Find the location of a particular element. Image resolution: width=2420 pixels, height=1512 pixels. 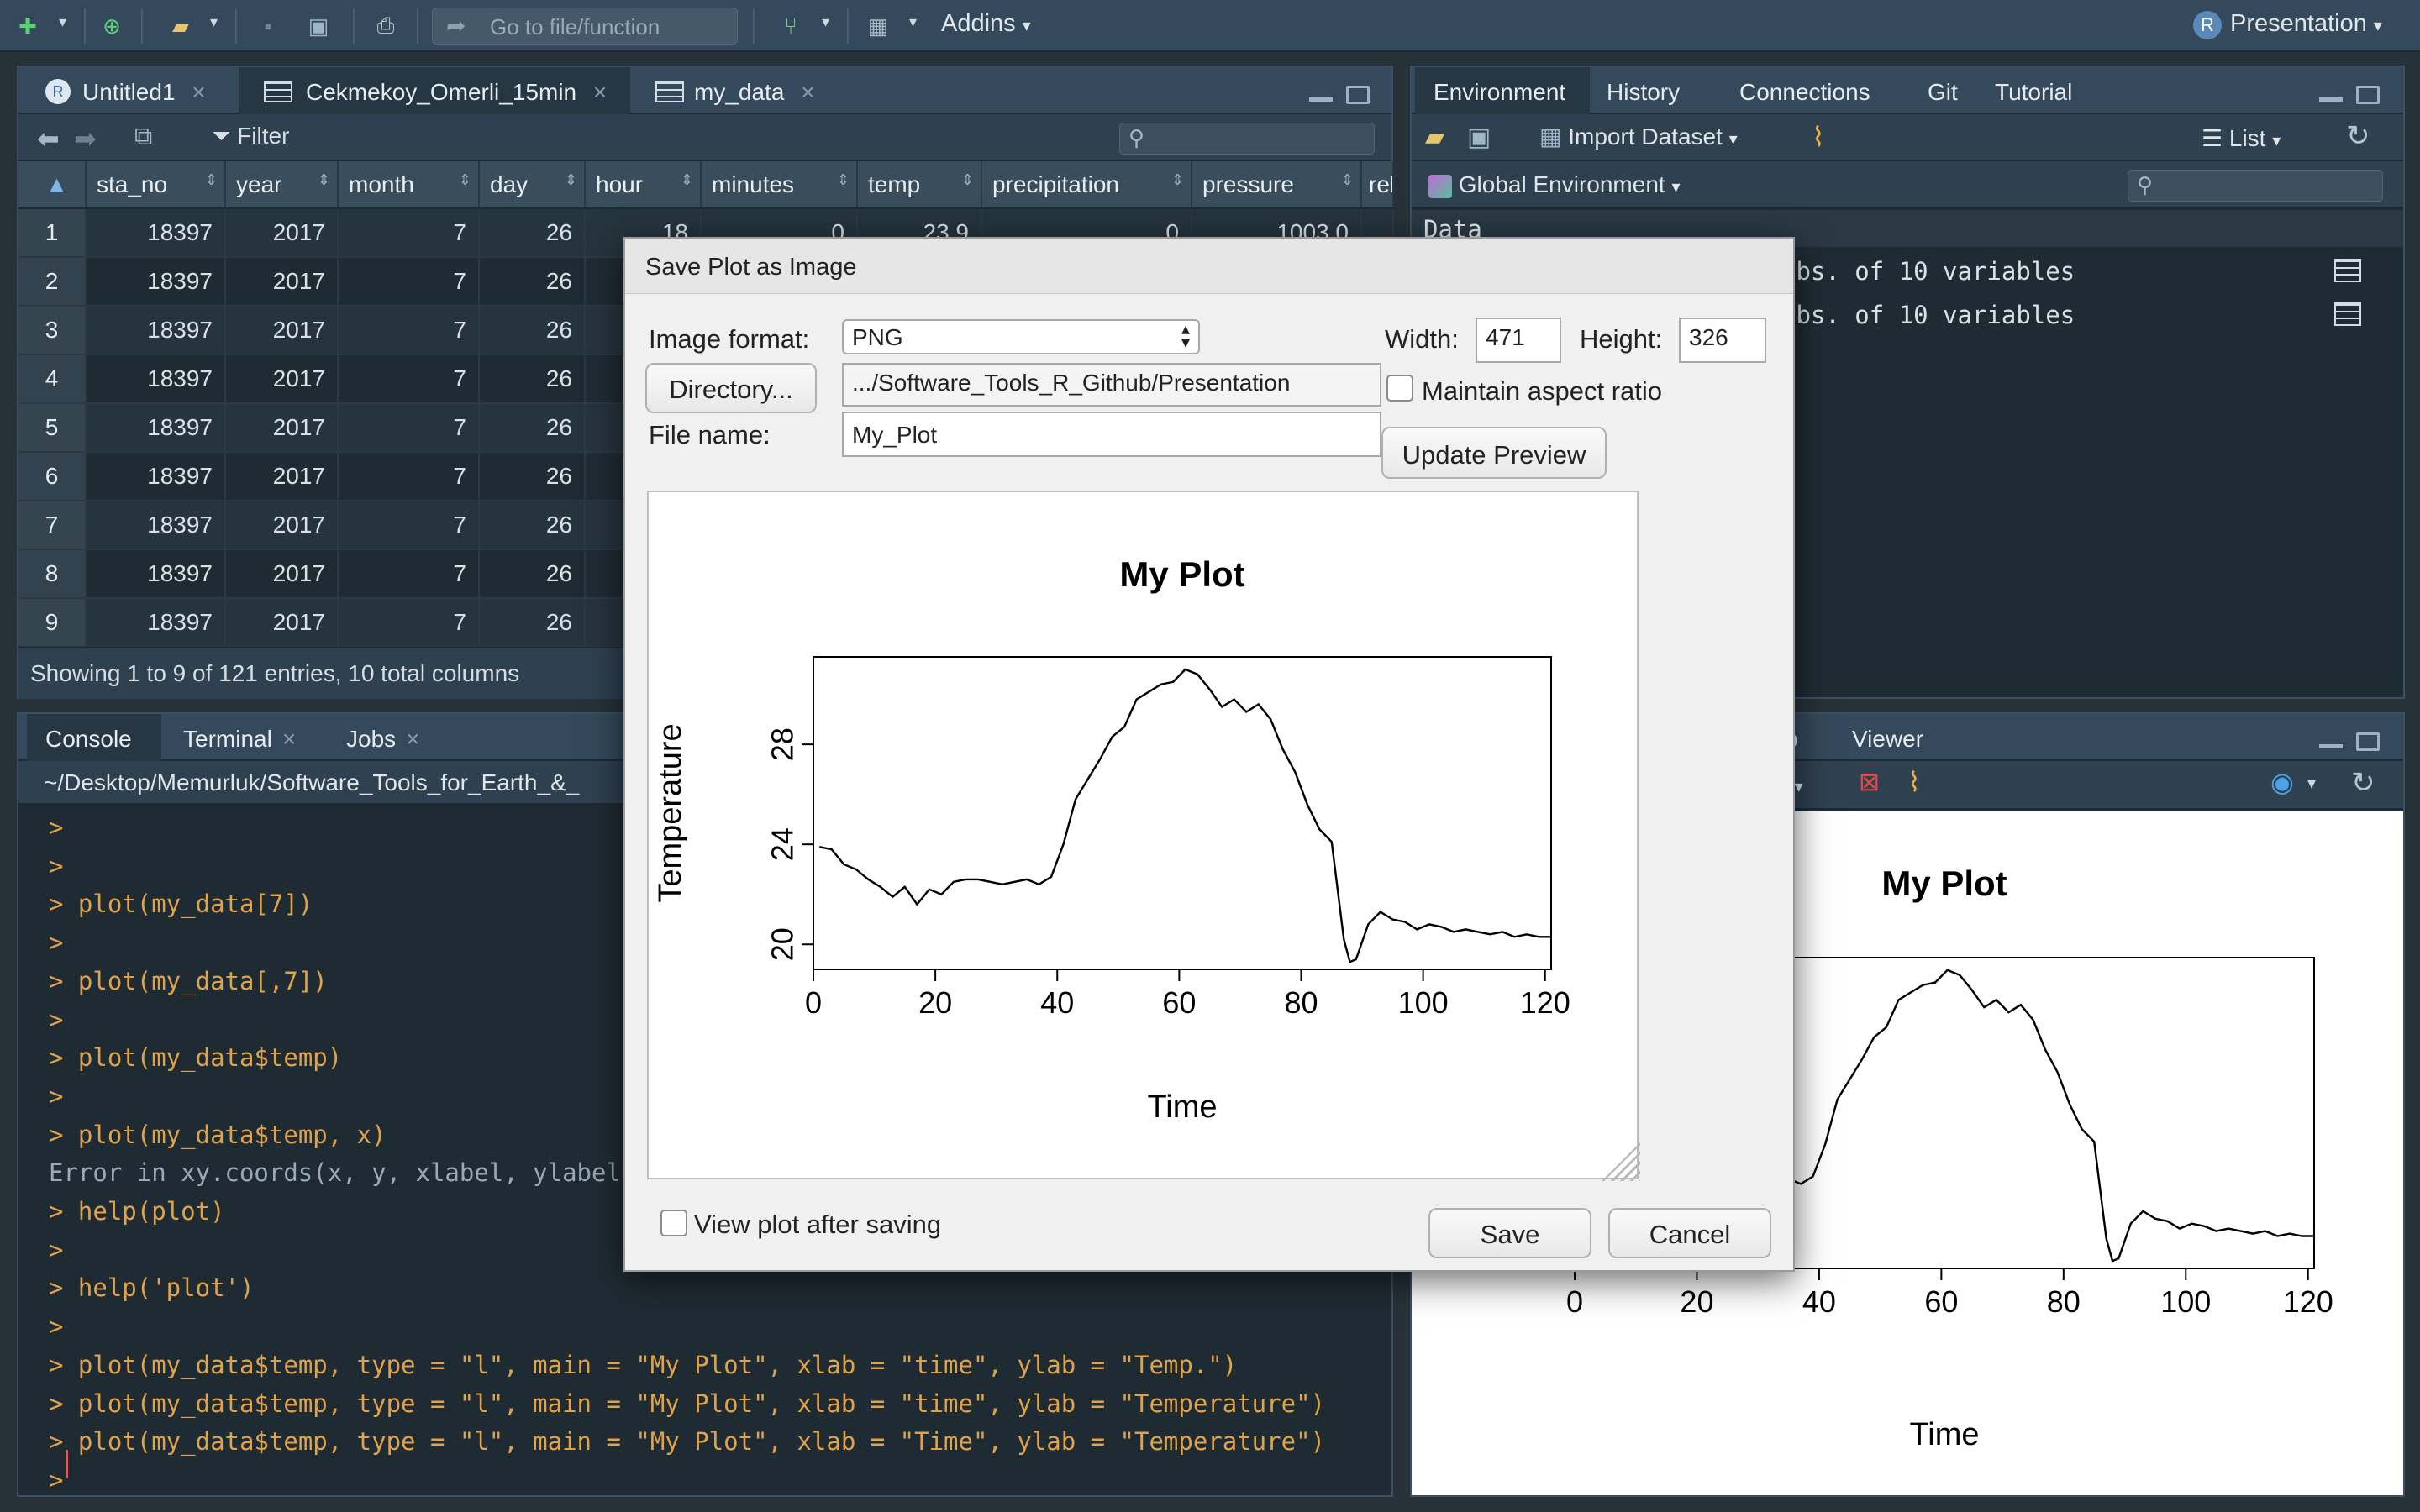

tab-connections: Connections is located at coordinates (1816, 90).